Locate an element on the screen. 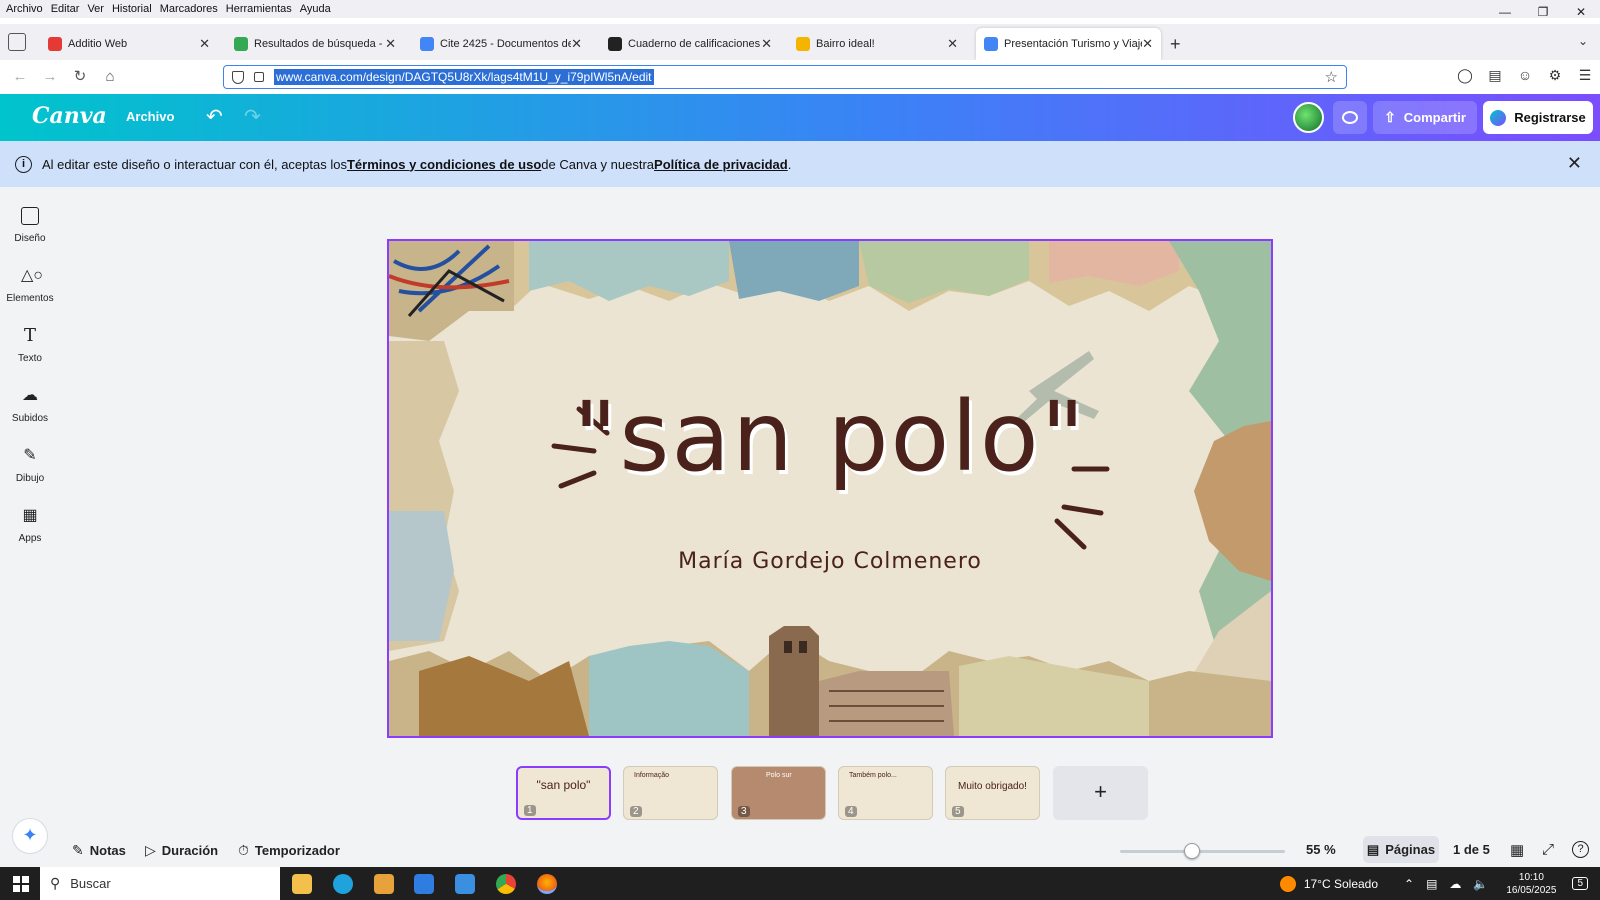 The image size is (1600, 900). notifications-icon: 5 is located at coordinates (1580, 883).